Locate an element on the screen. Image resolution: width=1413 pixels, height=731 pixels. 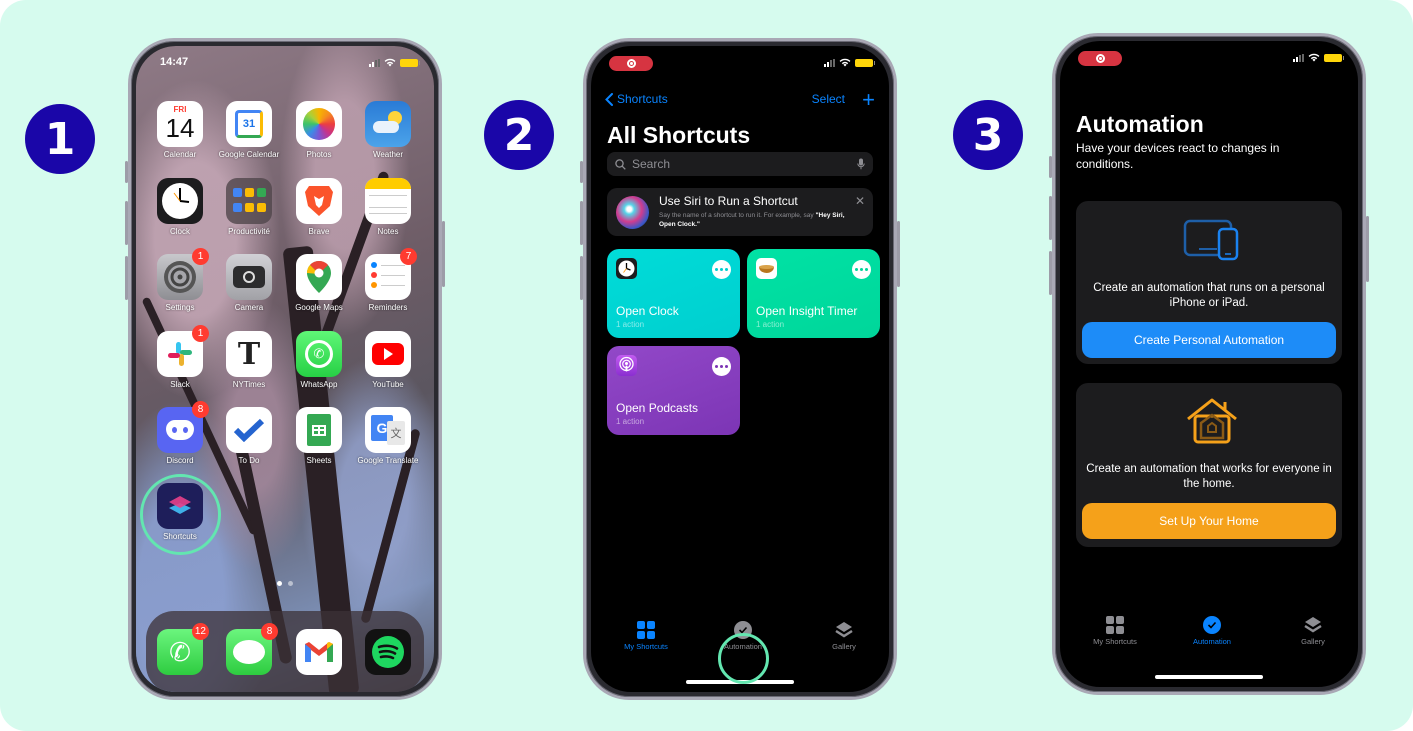
layers-icon is located at coordinates (844, 630).